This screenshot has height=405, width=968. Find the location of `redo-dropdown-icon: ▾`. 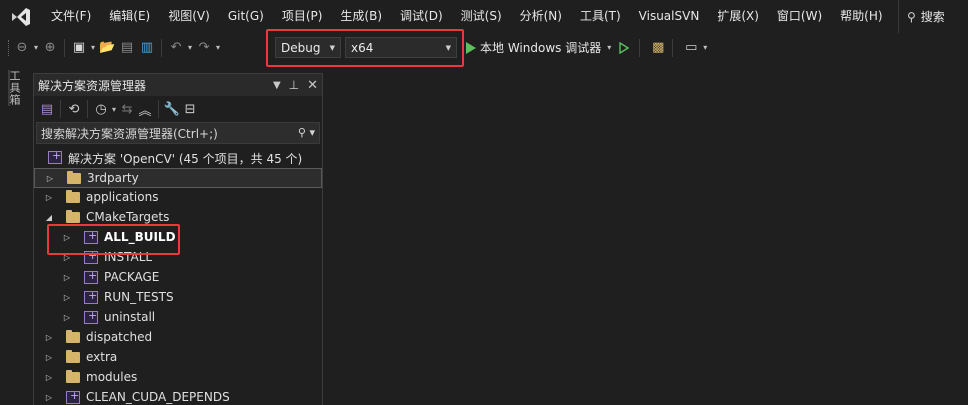

redo-dropdown-icon: ▾ is located at coordinates (218, 47).